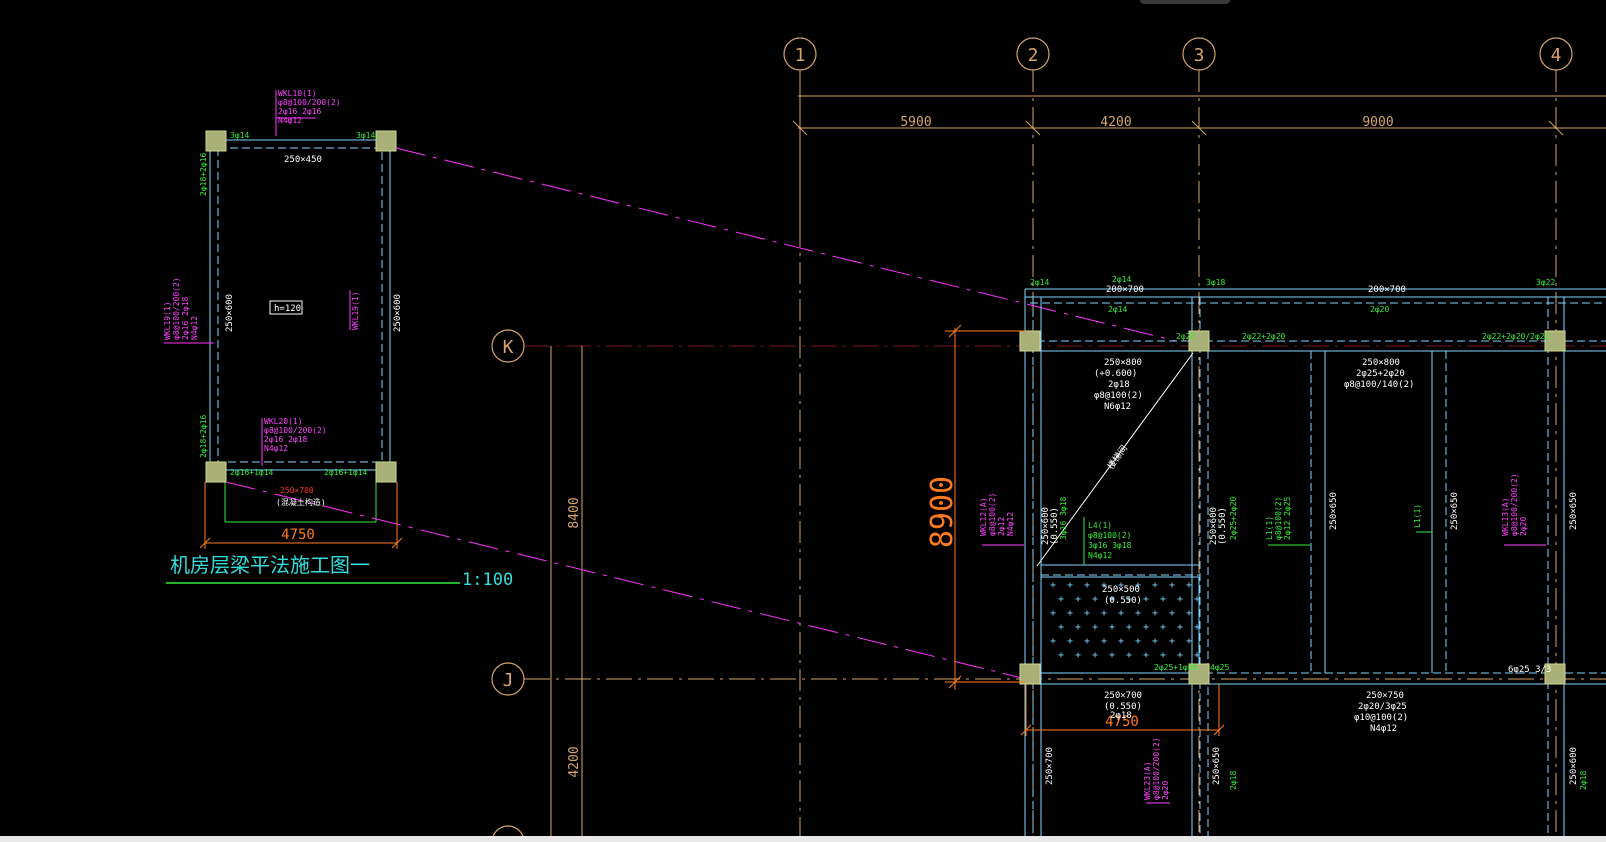 Image resolution: width=1606 pixels, height=842 pixels. I want to click on plan-col-c-size: 250×650, so click(1334, 511).